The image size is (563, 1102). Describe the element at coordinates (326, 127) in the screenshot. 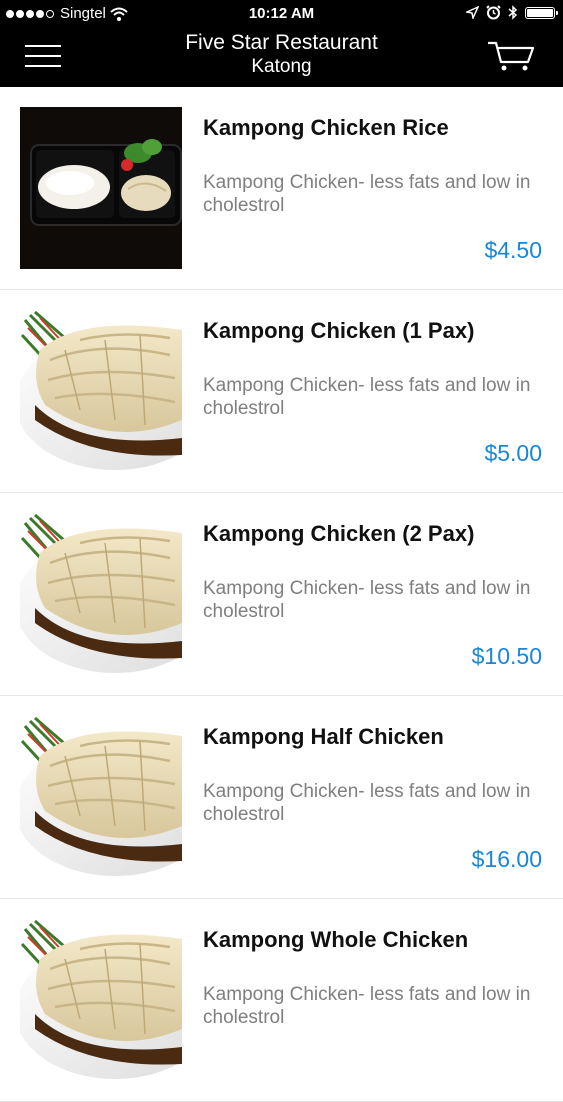

I see `item-name: Kampong Chicken Rice` at that location.